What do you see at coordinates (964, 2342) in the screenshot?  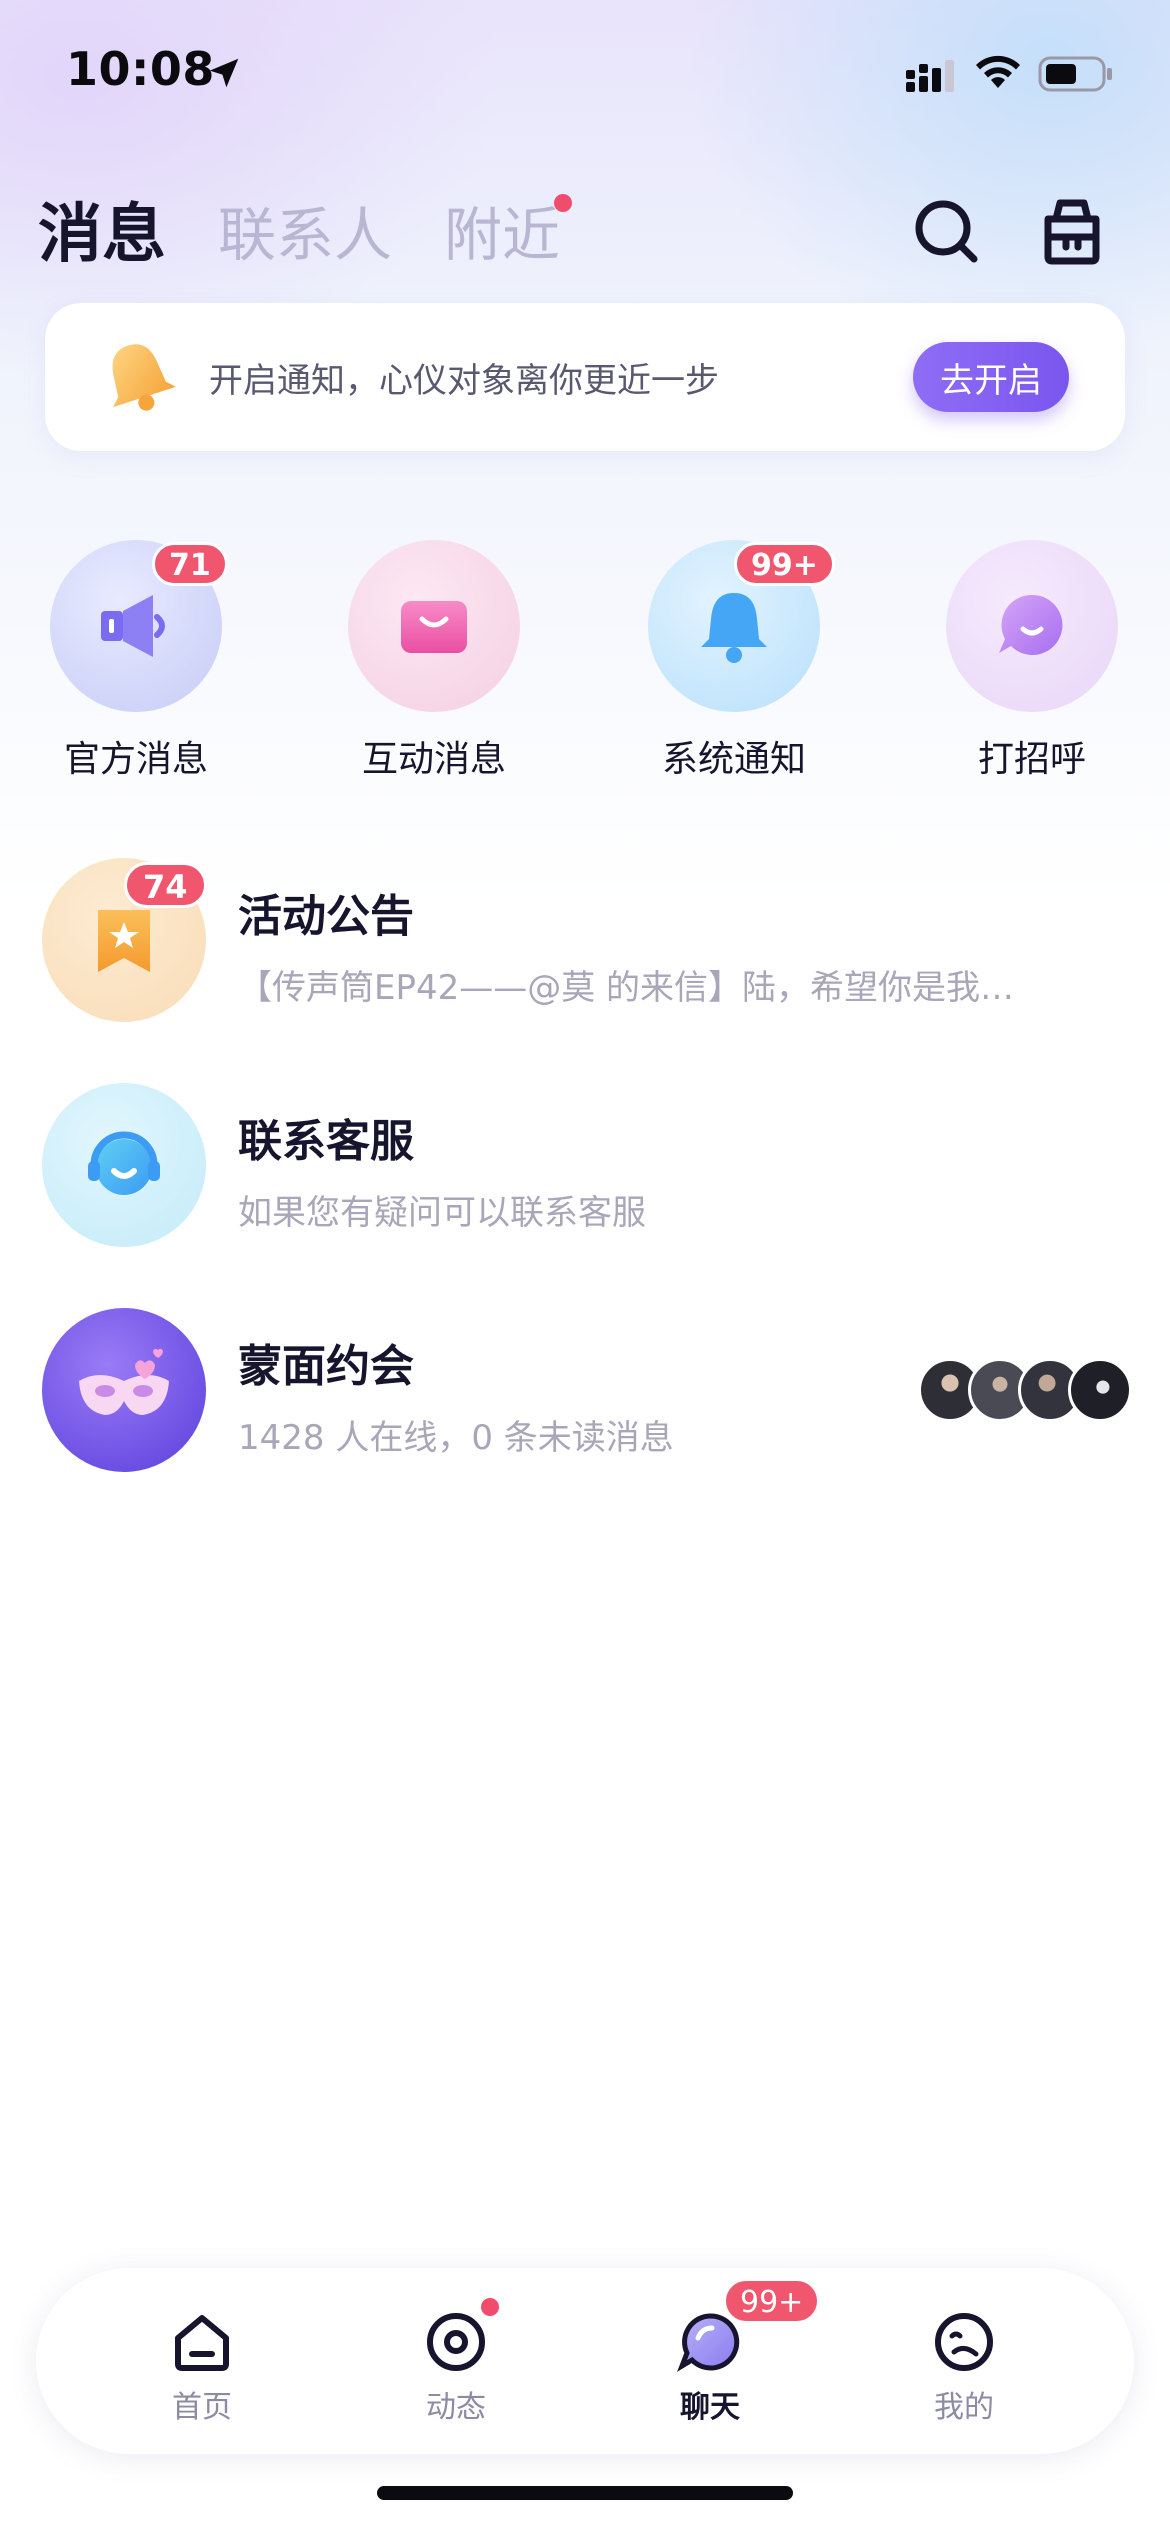 I see `profile-icon` at bounding box center [964, 2342].